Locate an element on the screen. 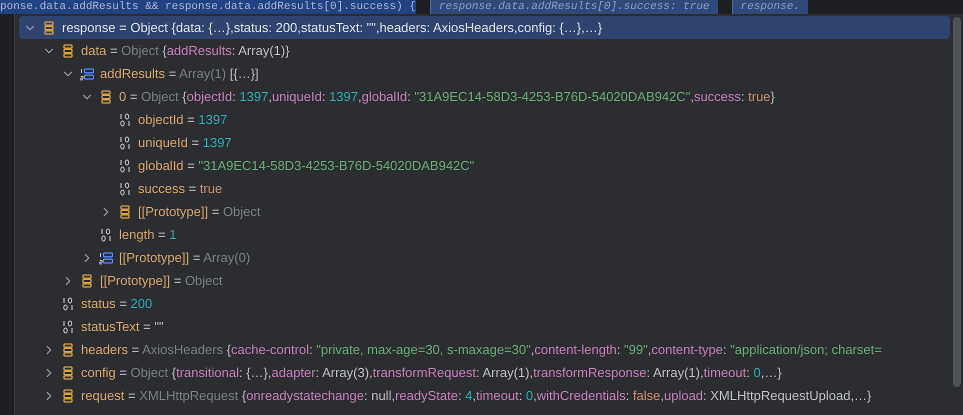 Image resolution: width=963 pixels, height=415 pixels. variable-text: objectId = 1397 is located at coordinates (183, 119).